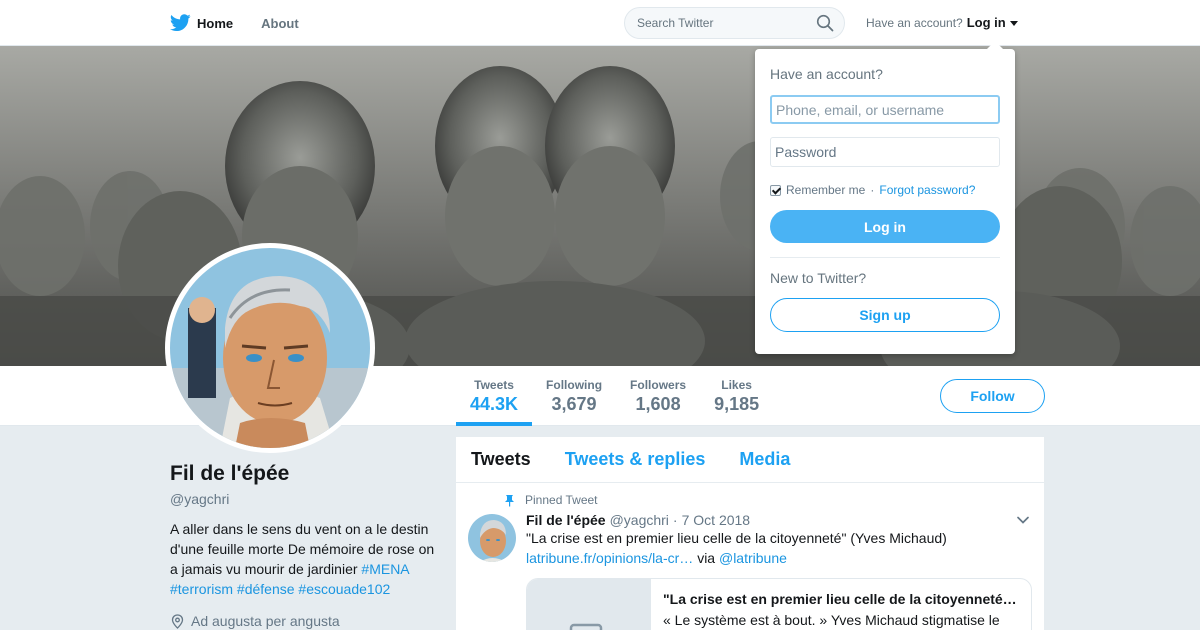 The height and width of the screenshot is (630, 1200). Describe the element at coordinates (561, 500) in the screenshot. I see `pinned-text: Pinned Tweet` at that location.